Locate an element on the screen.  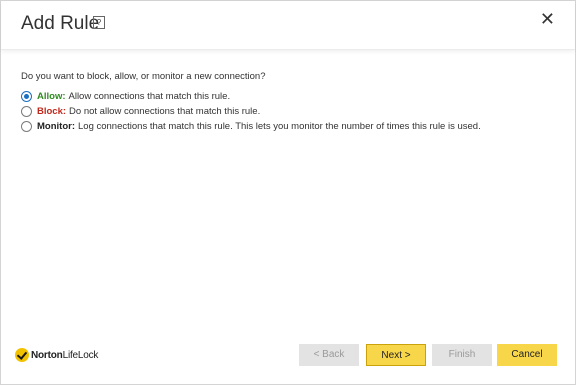
radio-block is located at coordinates (26, 111).